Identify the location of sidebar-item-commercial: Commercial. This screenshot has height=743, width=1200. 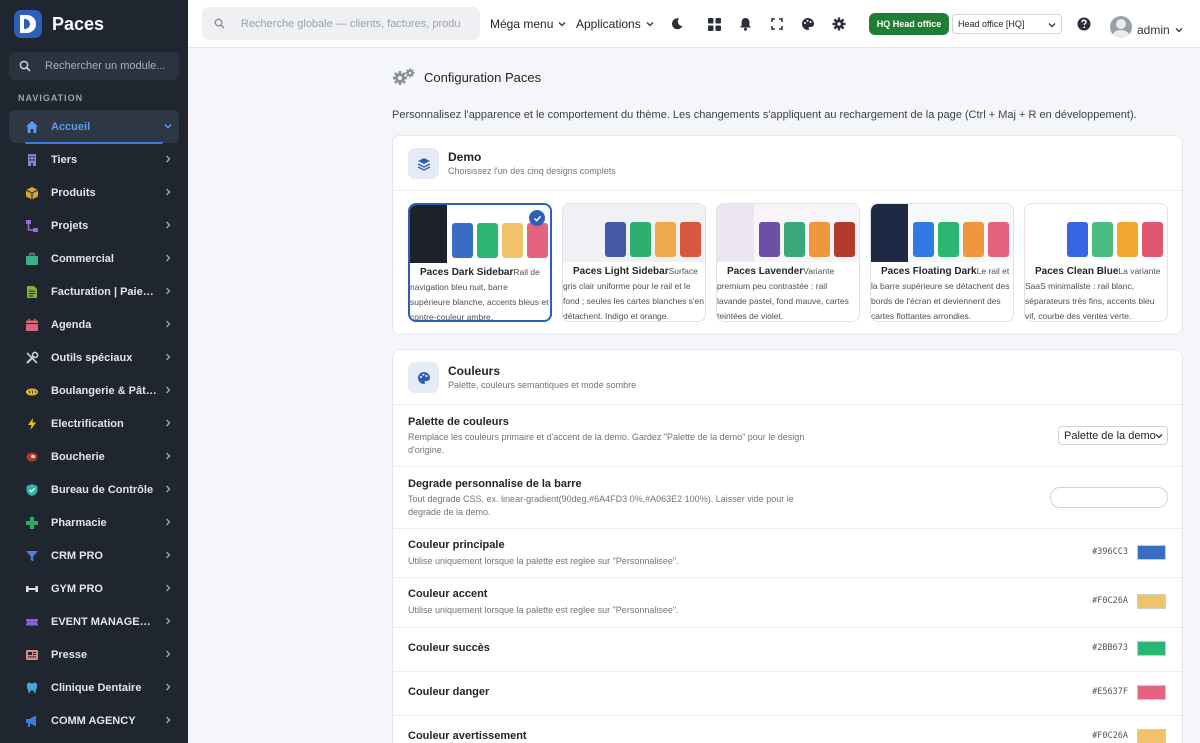
(94, 258).